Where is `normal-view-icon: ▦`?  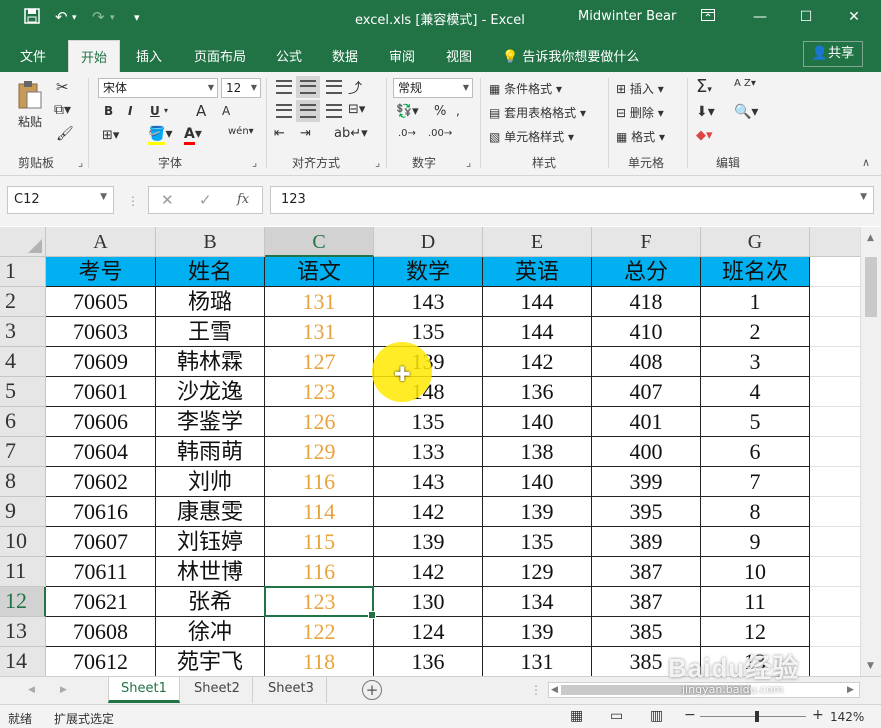 normal-view-icon: ▦ is located at coordinates (576, 716).